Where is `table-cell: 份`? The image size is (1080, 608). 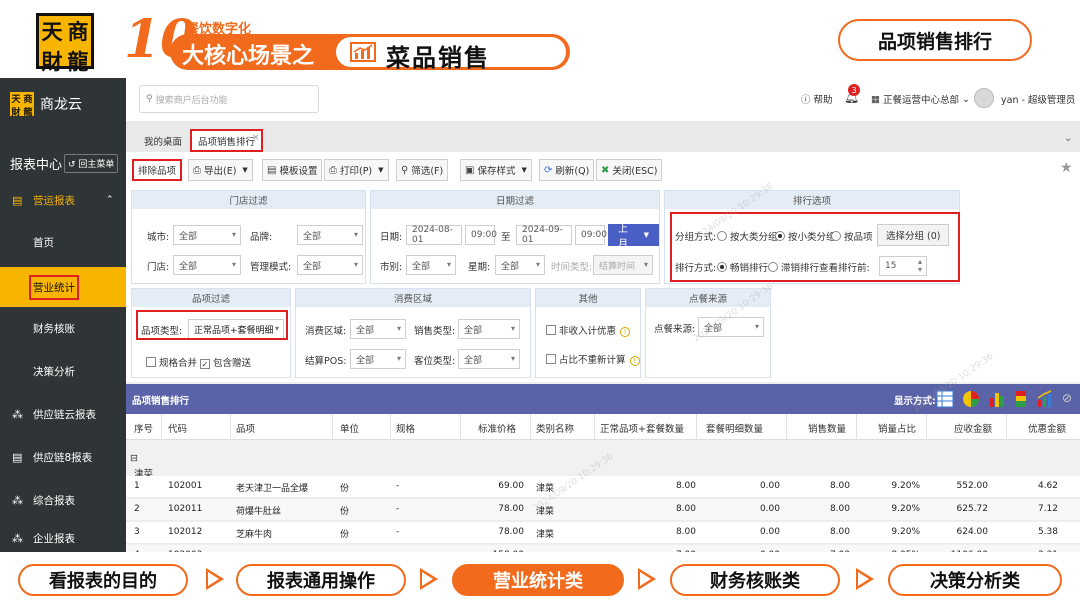
table-cell: 份 is located at coordinates (345, 489).